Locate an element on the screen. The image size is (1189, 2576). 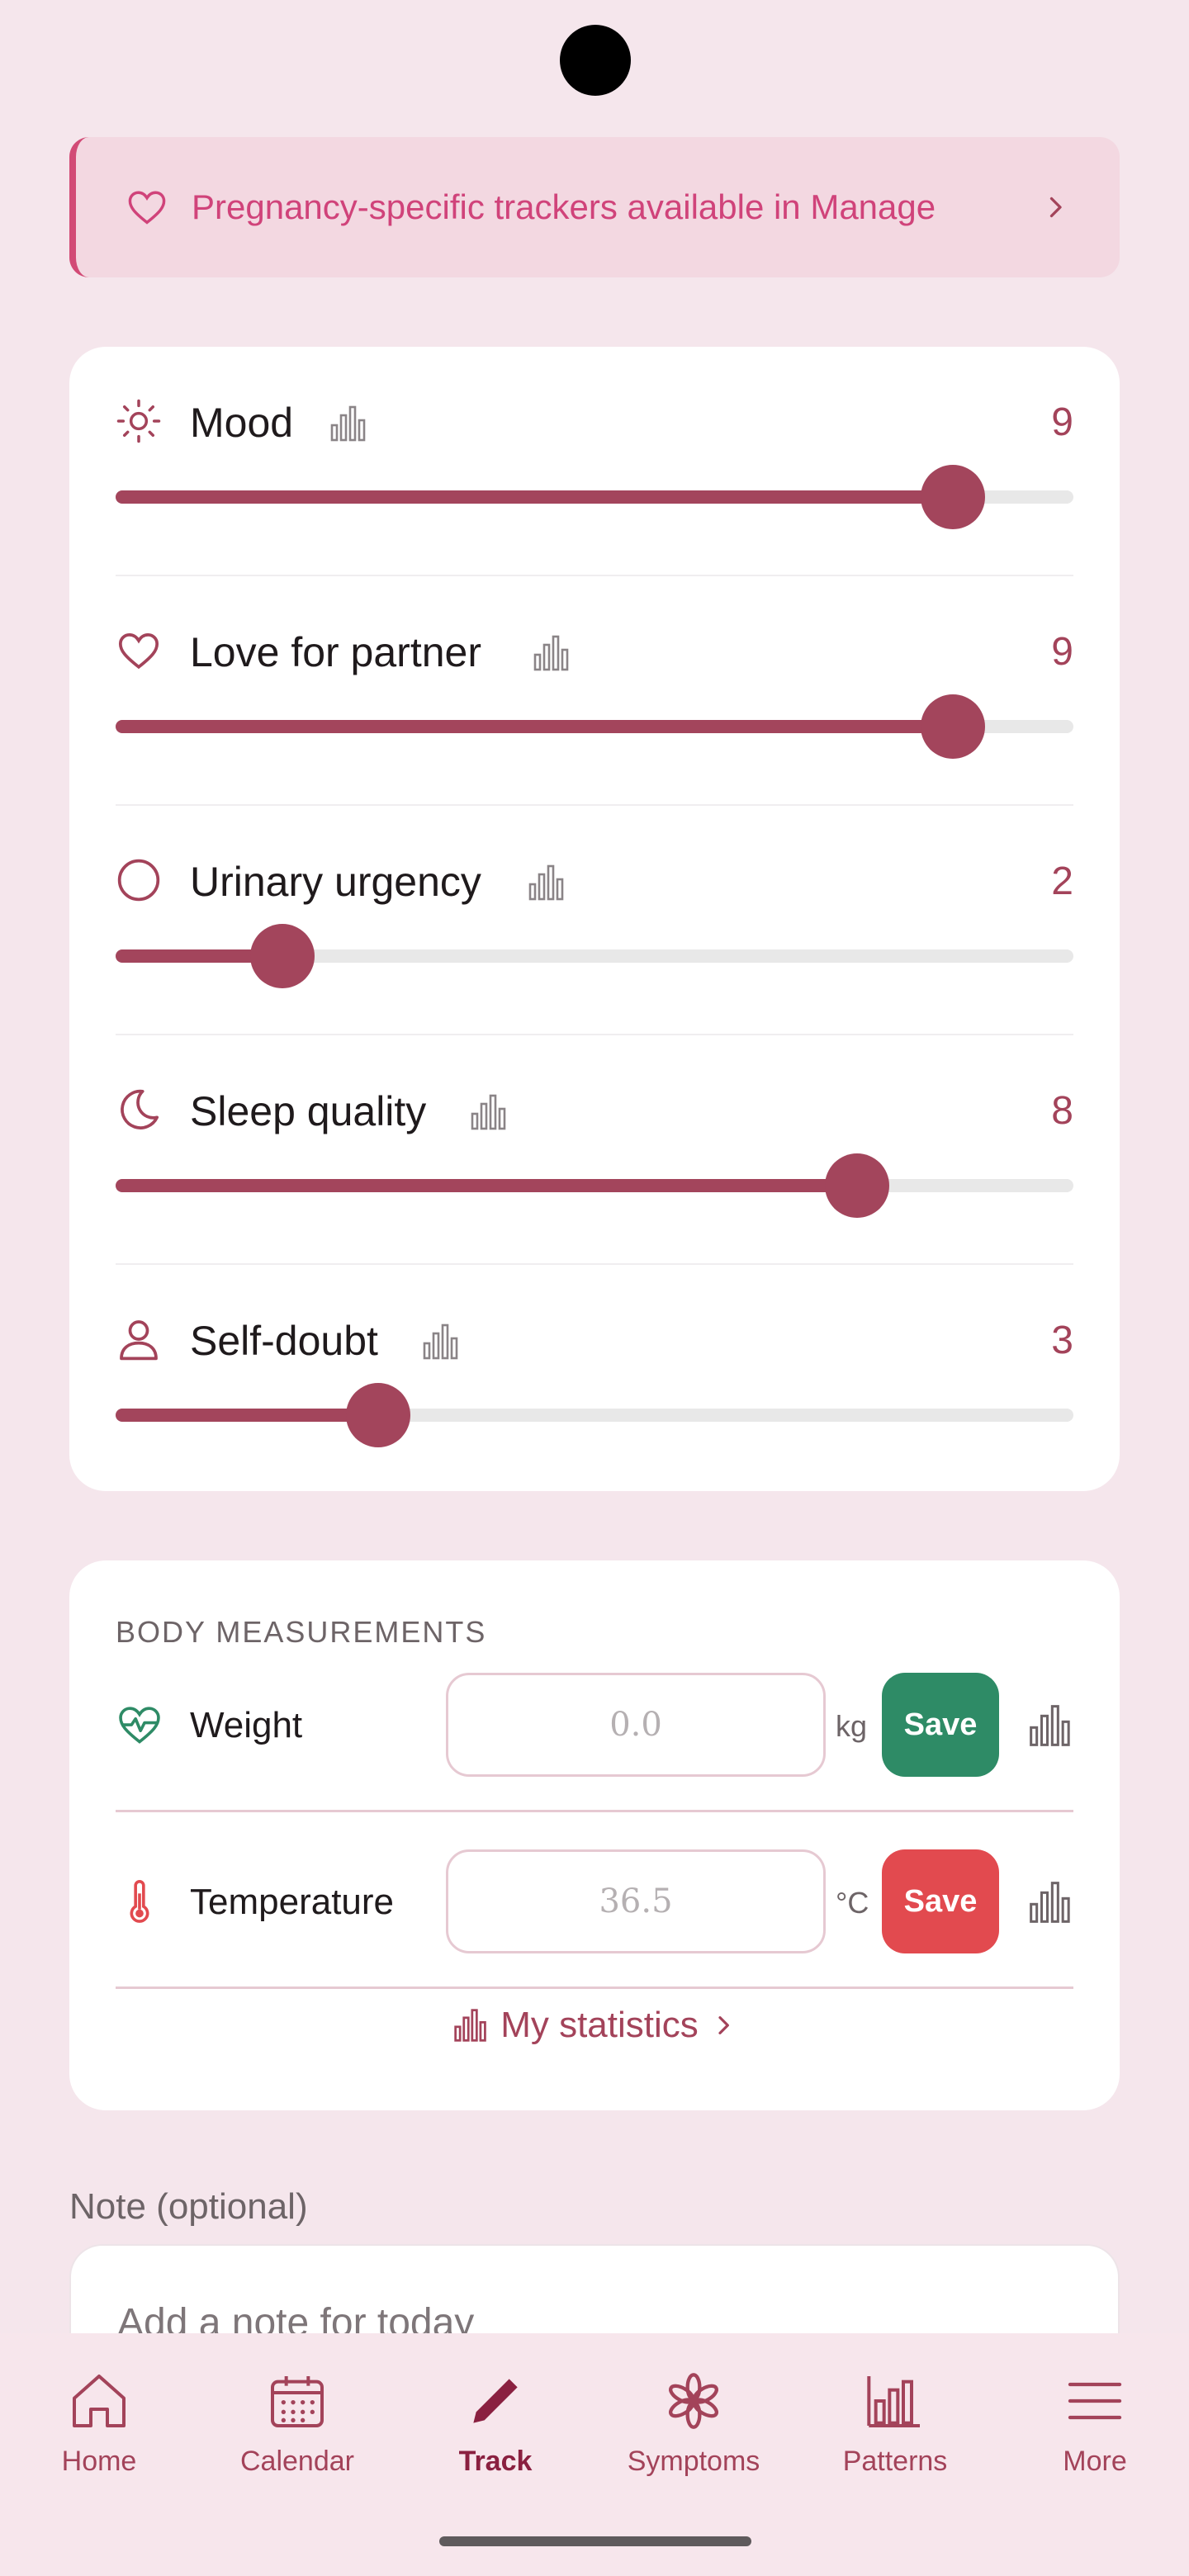
nav-label: Track is located at coordinates (495, 2461).